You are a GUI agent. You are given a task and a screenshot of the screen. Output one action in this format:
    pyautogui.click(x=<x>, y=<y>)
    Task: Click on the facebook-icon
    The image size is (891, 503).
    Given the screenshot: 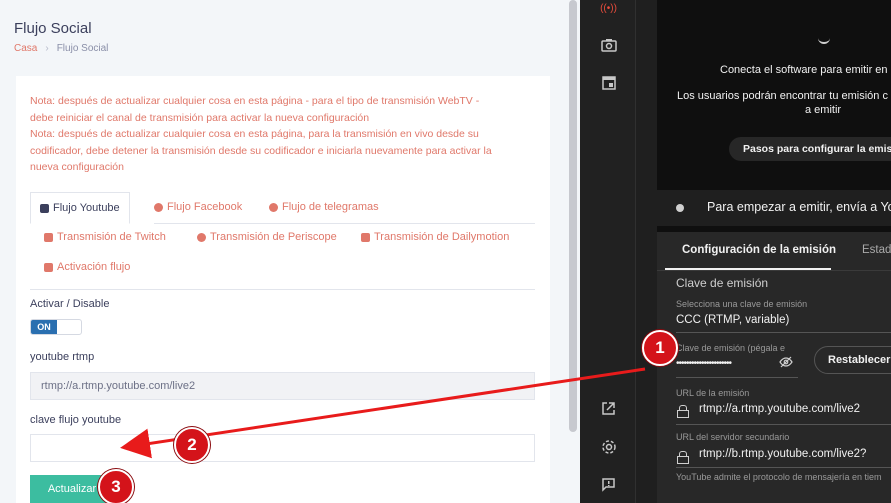 What is the action you would take?
    pyautogui.click(x=158, y=207)
    